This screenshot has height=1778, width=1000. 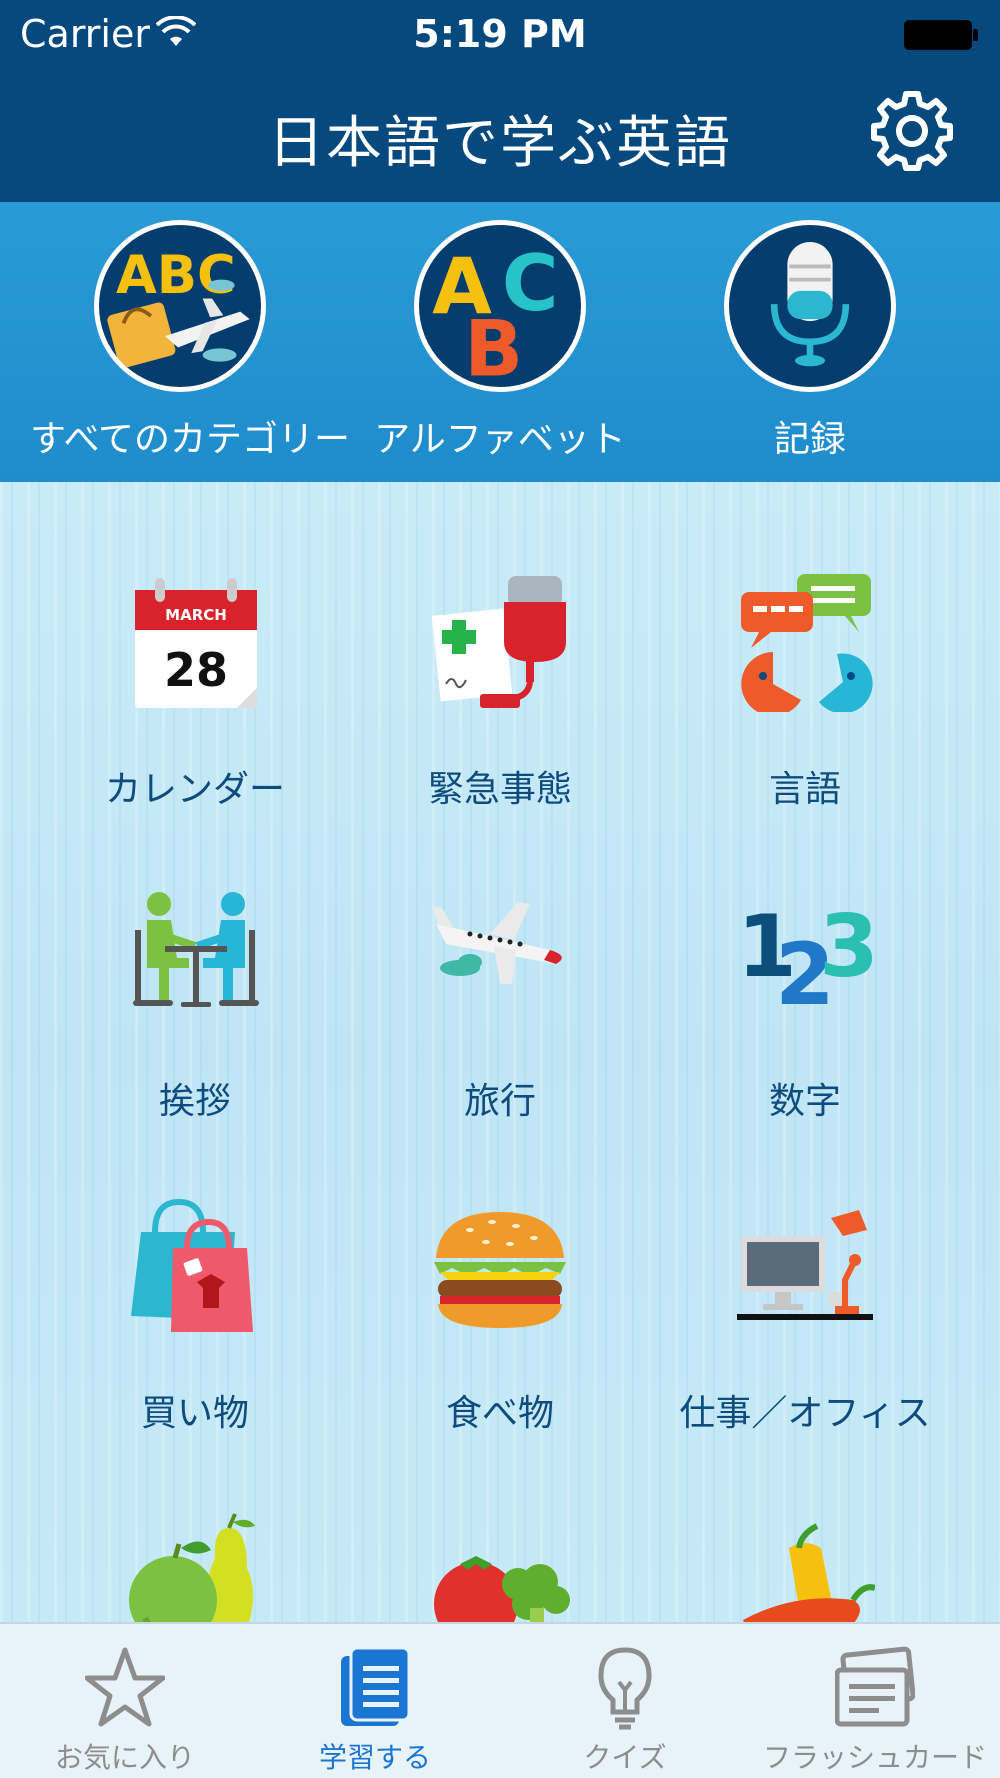 I want to click on vegetables-icon, so click(x=502, y=1589).